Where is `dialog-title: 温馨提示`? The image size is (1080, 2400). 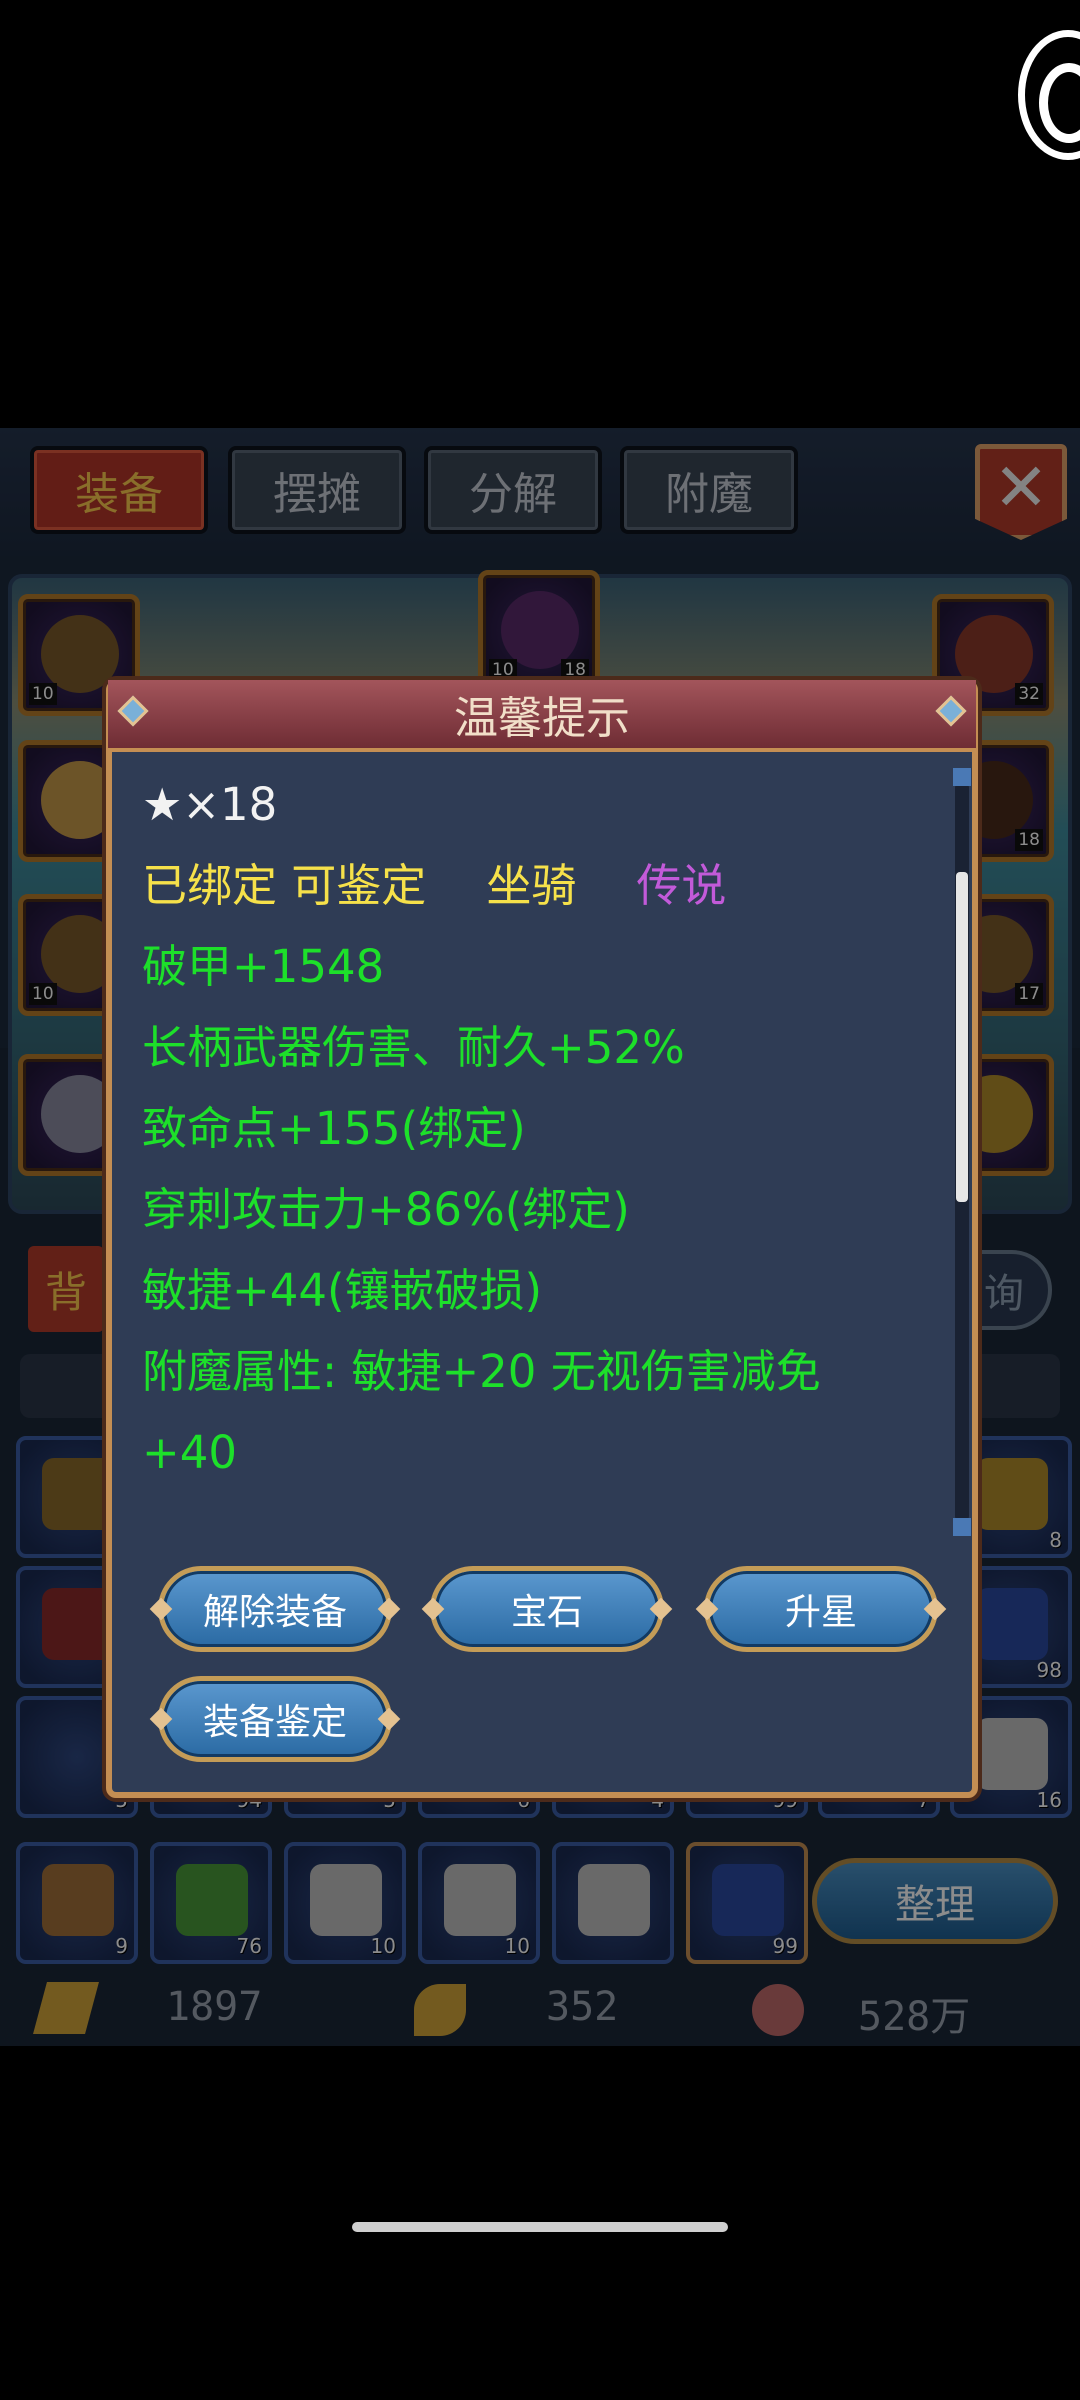
dialog-title: 温馨提示 is located at coordinates (542, 718).